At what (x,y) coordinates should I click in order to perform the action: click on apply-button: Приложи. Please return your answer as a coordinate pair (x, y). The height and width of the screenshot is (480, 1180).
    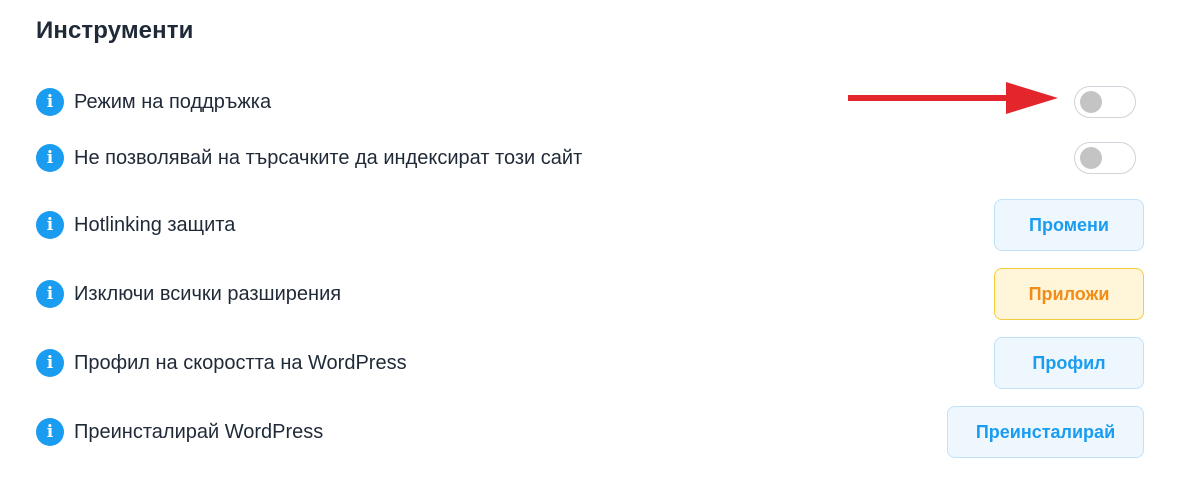
    Looking at the image, I should click on (1069, 294).